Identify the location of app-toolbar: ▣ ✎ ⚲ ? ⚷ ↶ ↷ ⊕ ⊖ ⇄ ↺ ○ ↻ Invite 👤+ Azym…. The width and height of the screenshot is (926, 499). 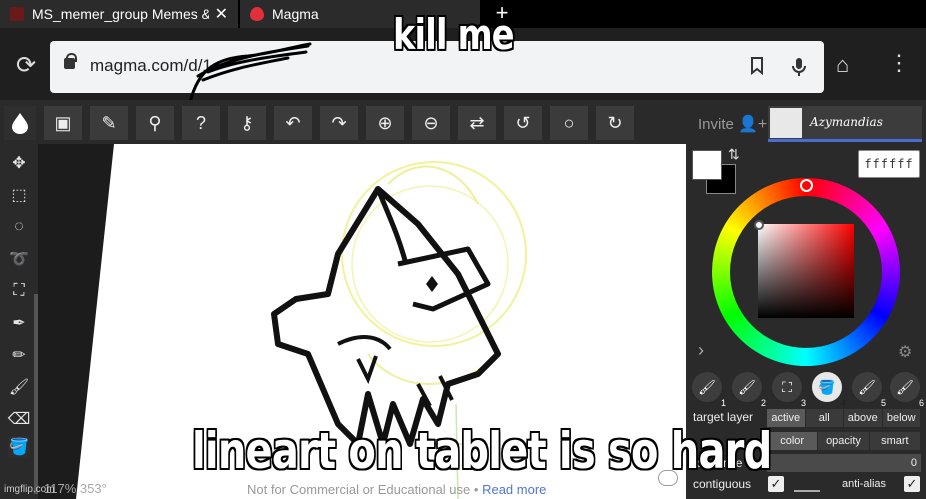
(463, 122).